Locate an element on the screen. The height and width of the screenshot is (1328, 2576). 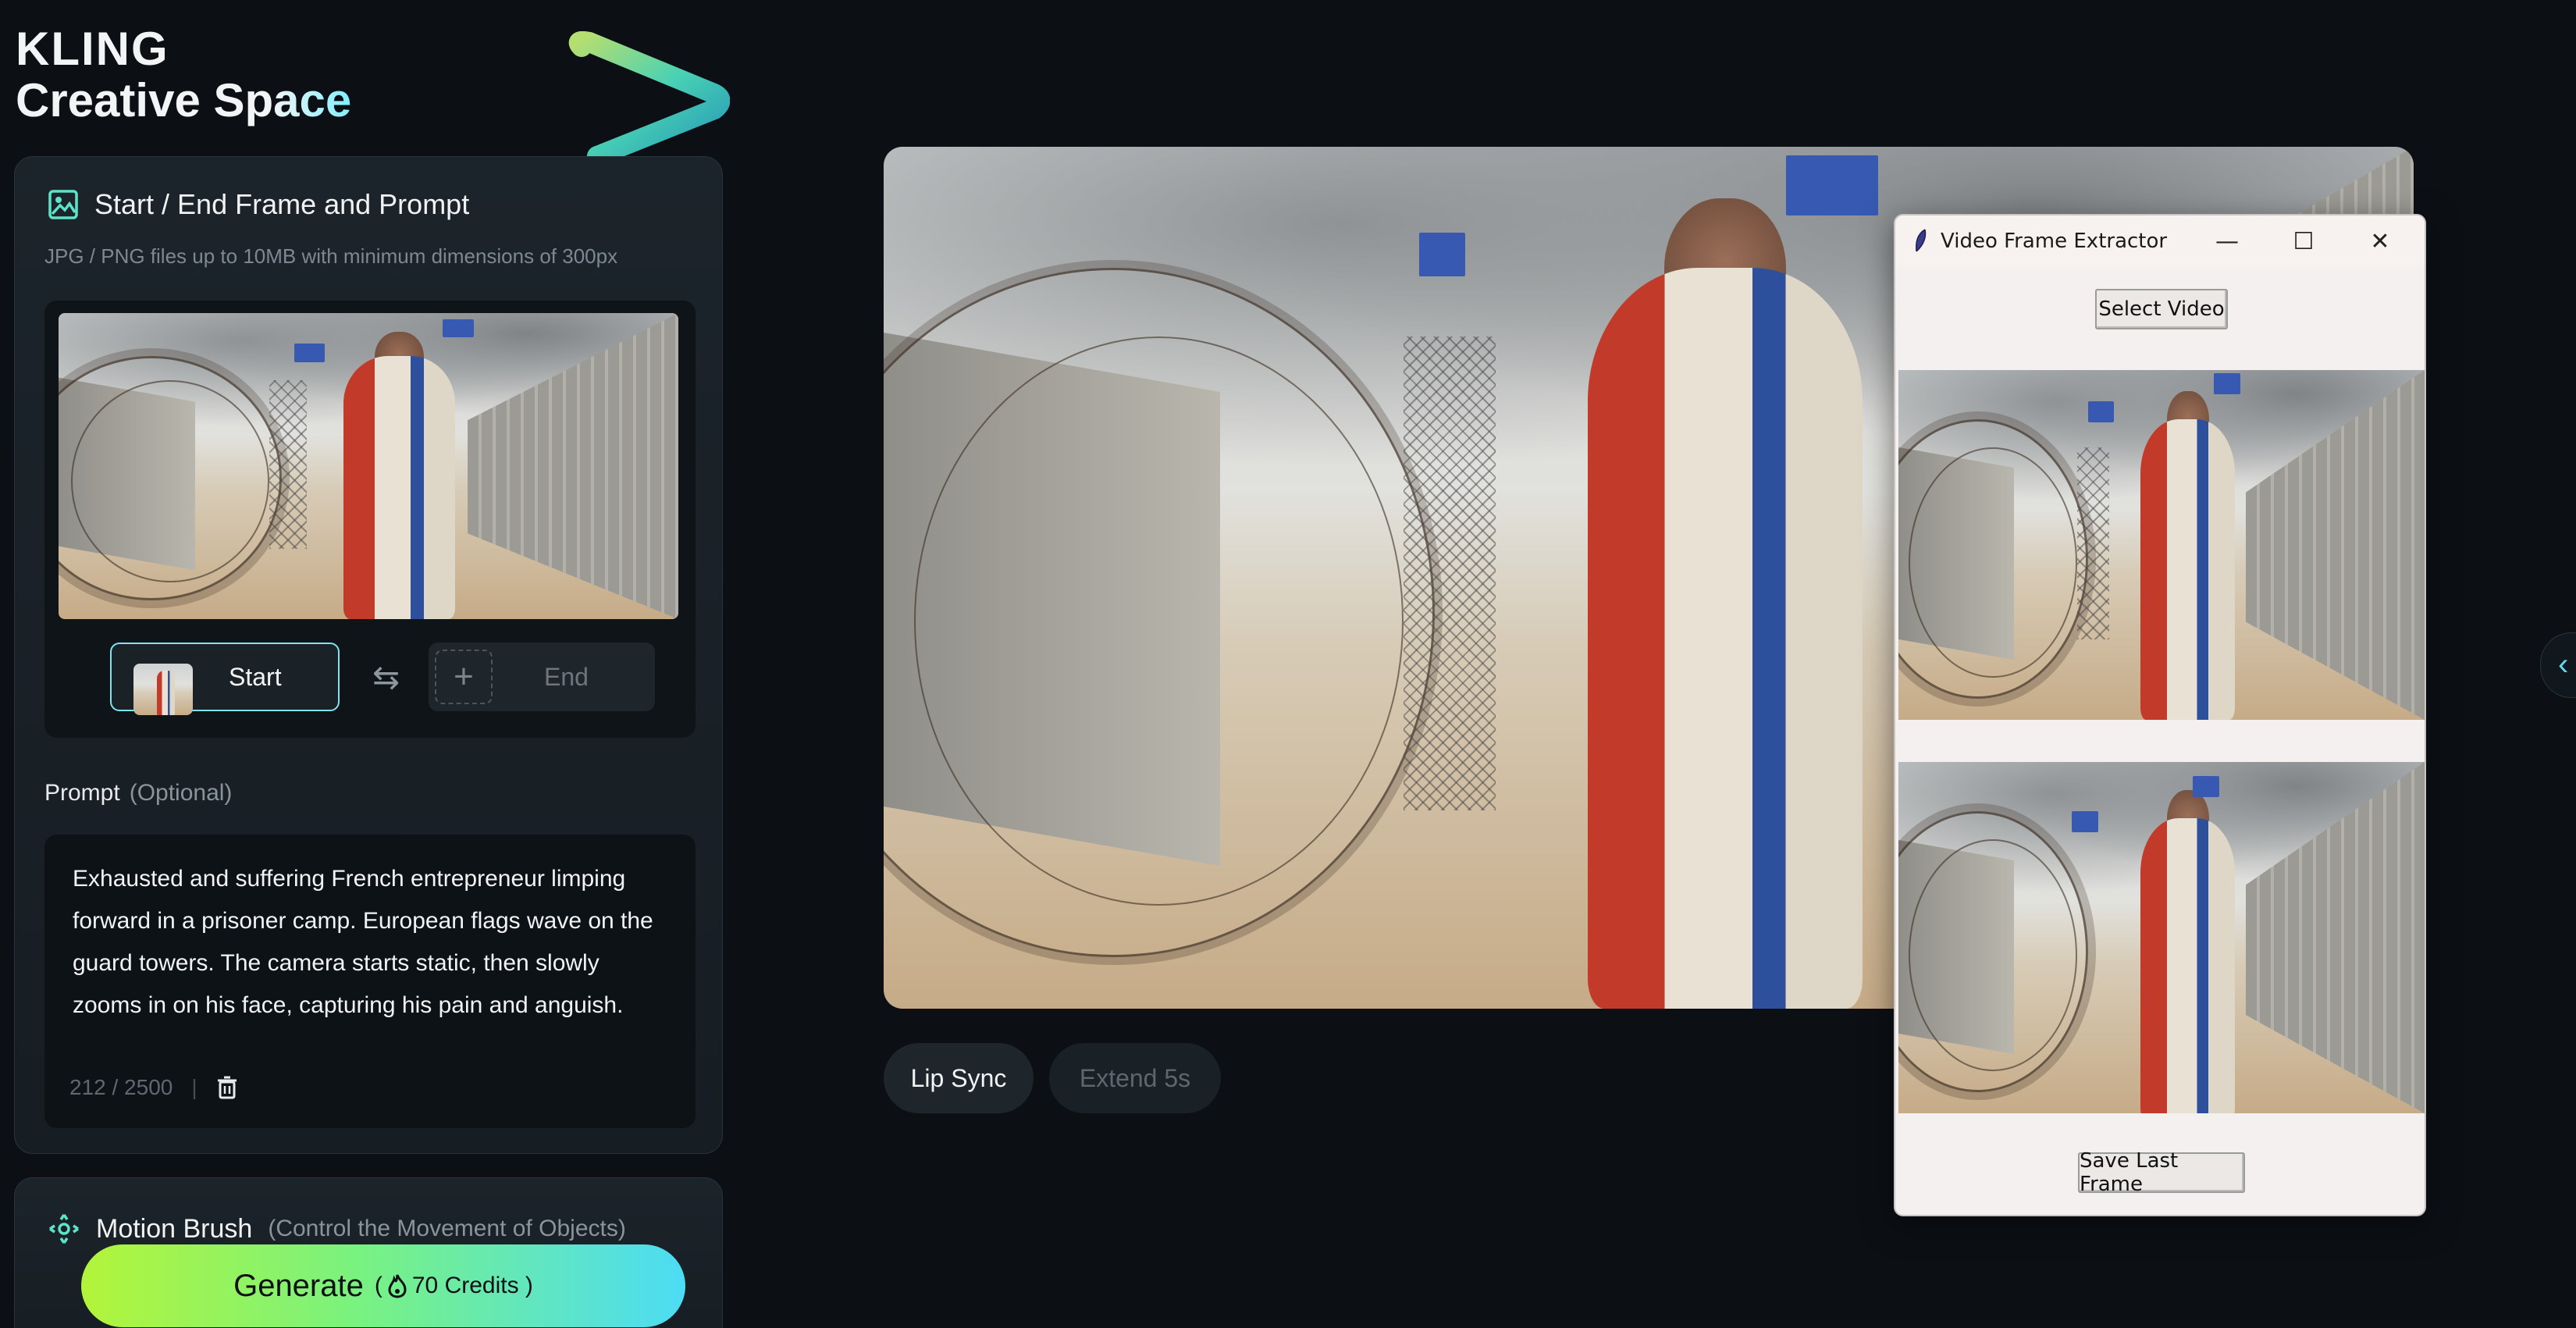
play-logo-icon is located at coordinates (649, 98).